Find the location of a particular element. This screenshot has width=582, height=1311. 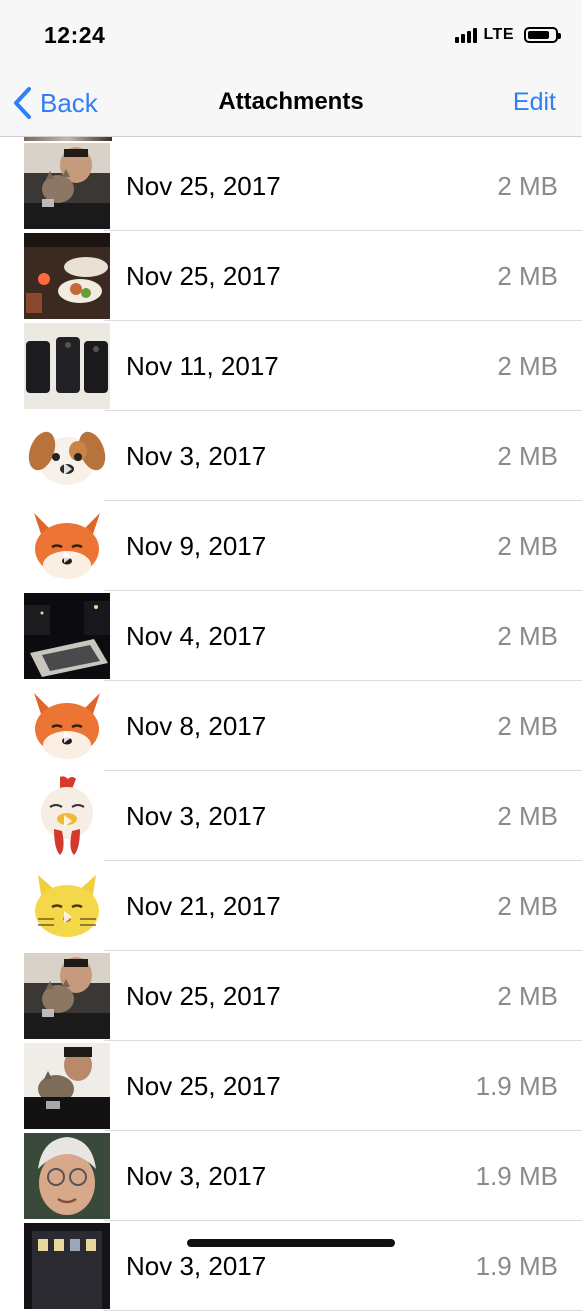

status-bar: 12:24 LTE is located at coordinates (291, 34).